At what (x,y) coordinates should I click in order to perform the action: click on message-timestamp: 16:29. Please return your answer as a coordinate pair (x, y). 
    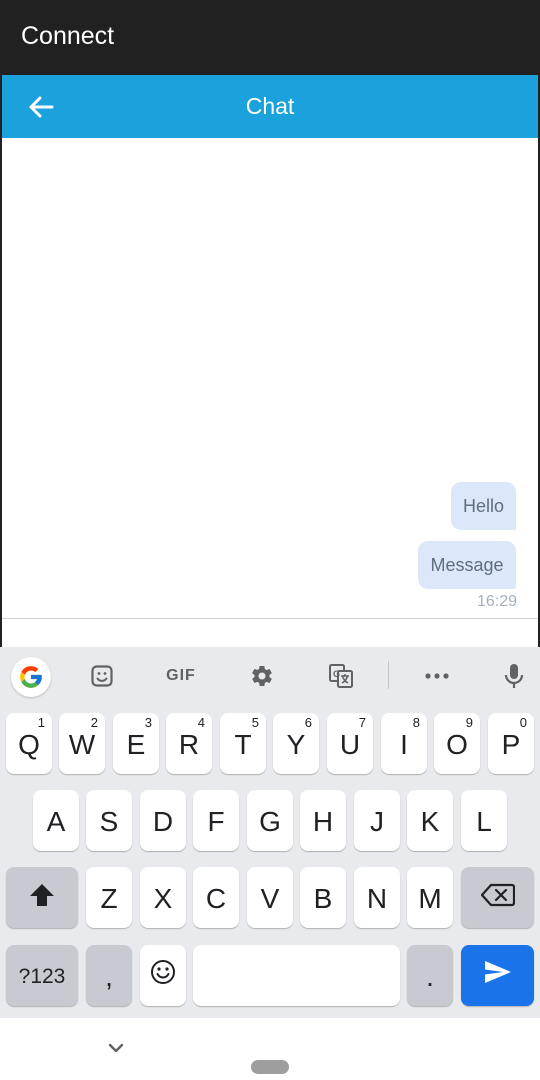
    Looking at the image, I should click on (496, 601).